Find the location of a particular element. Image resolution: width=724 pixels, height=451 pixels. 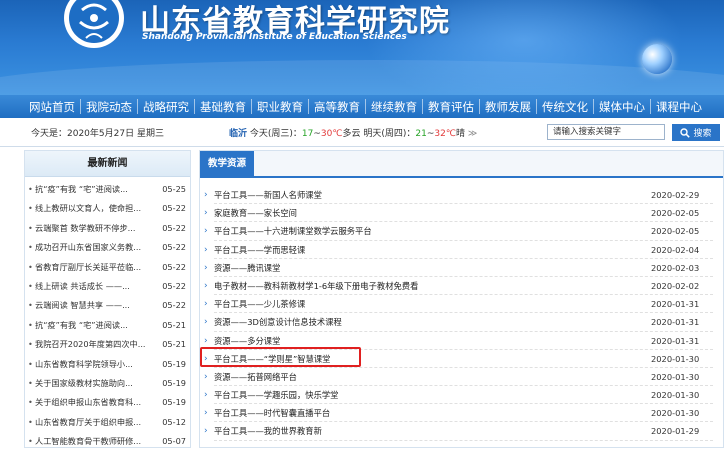

nav-item-higher-edu: 高等教育 is located at coordinates (337, 107).